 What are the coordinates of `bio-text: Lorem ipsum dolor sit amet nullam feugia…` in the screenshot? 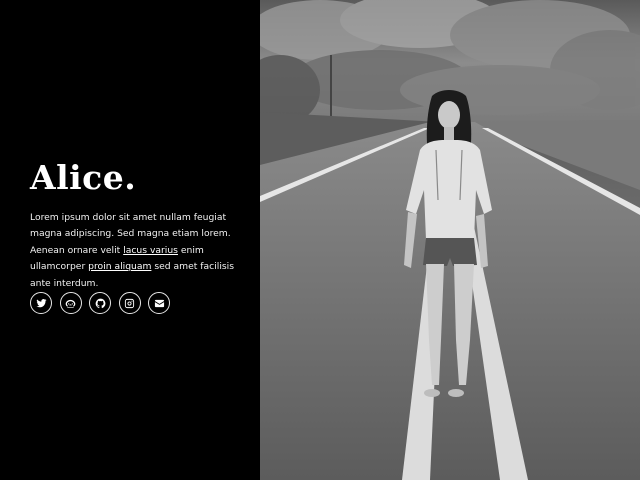 It's located at (132, 251).